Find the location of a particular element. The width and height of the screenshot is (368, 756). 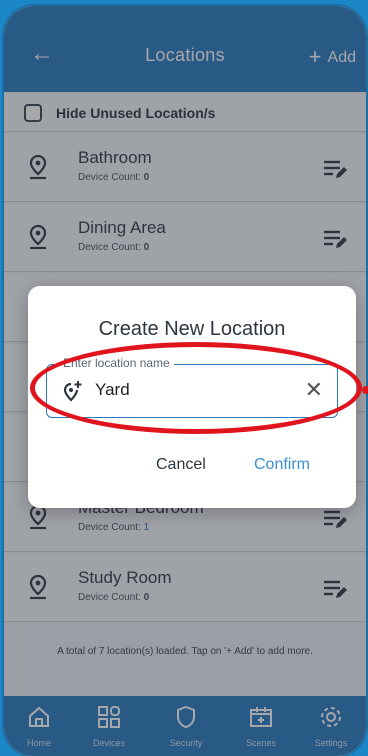

dialog-title: Create New Location is located at coordinates (192, 329).